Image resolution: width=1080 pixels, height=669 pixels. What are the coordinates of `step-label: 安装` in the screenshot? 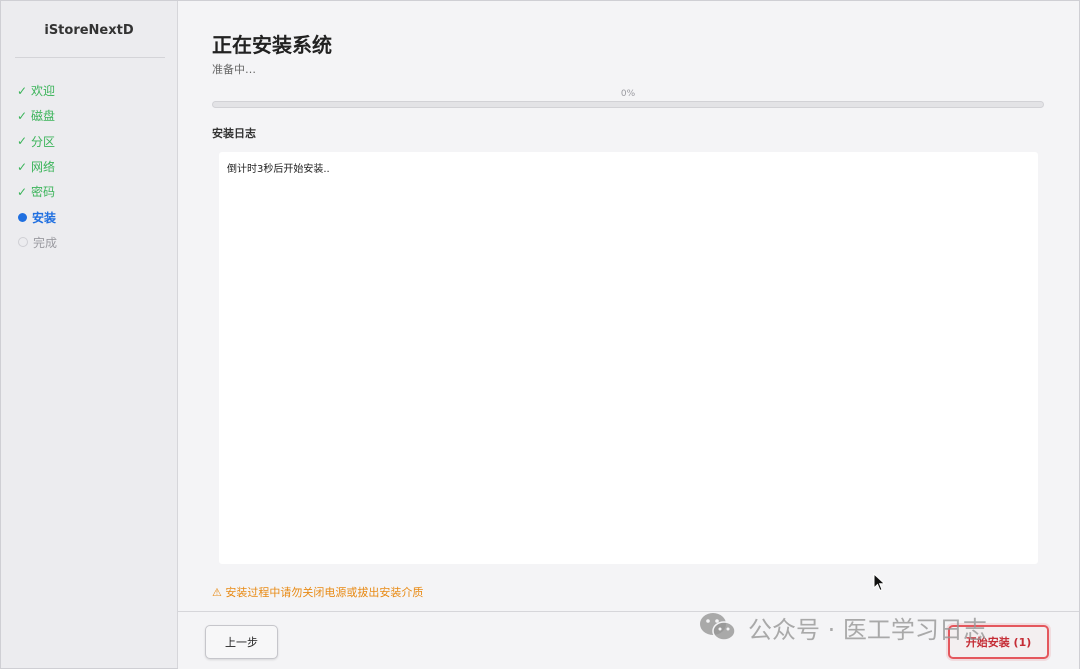 It's located at (44, 217).